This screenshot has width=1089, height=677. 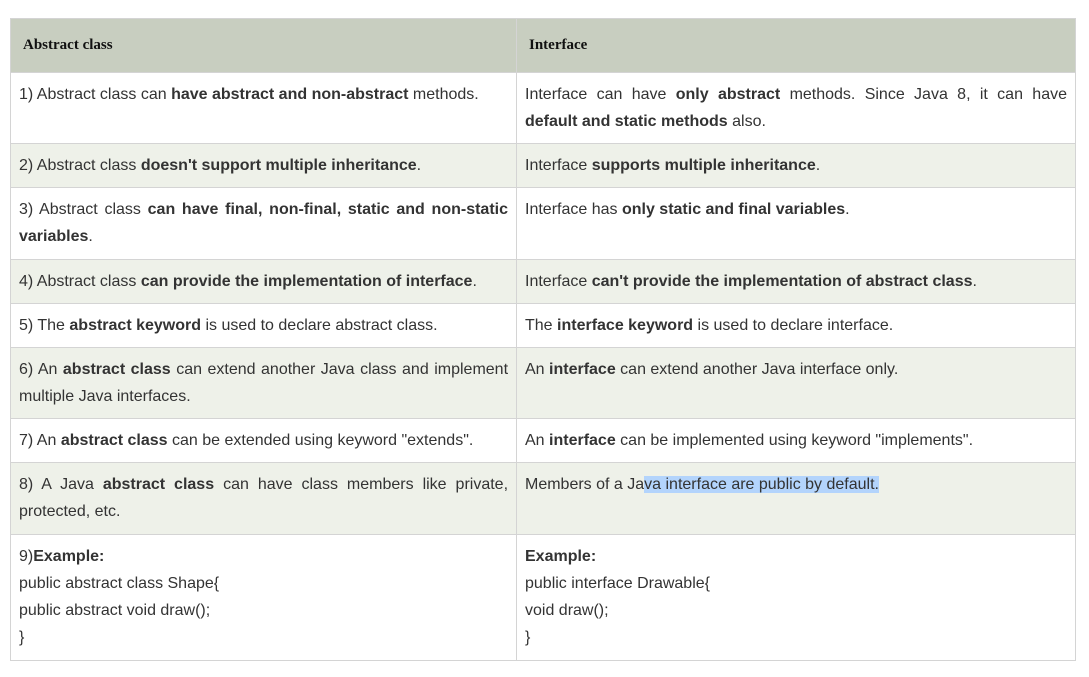 What do you see at coordinates (573, 209) in the screenshot?
I see `cell-text: Interface has` at bounding box center [573, 209].